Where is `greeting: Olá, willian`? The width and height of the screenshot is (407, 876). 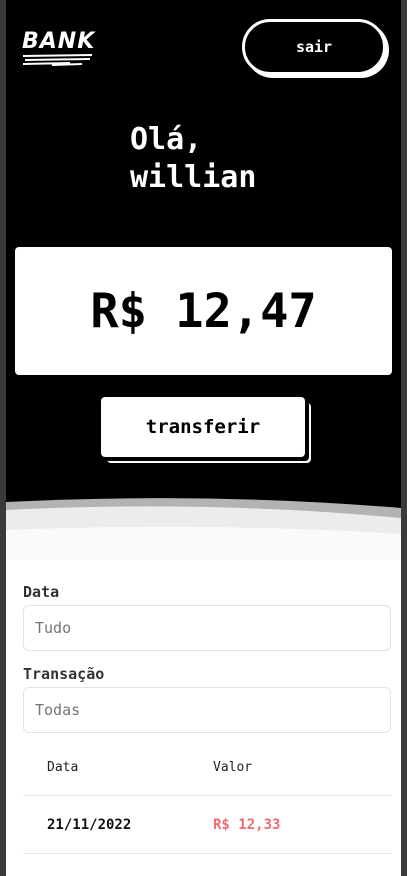
greeting: Olá, willian is located at coordinates (193, 159).